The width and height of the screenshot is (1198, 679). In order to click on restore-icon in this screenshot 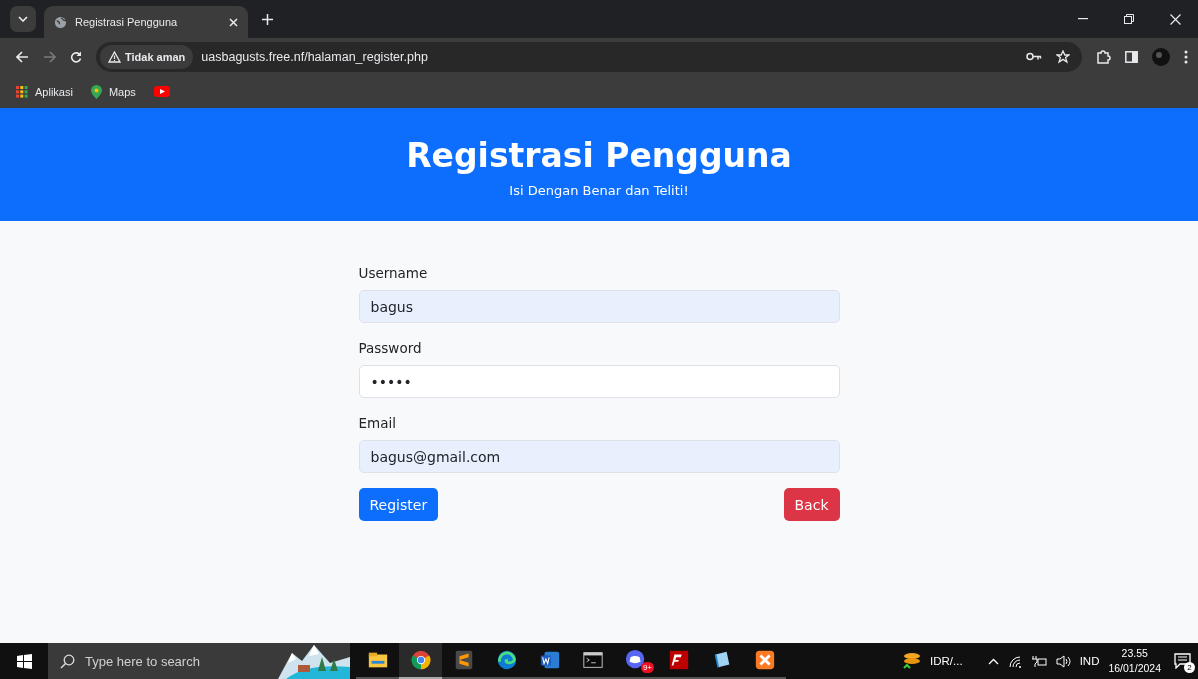, I will do `click(1129, 19)`.